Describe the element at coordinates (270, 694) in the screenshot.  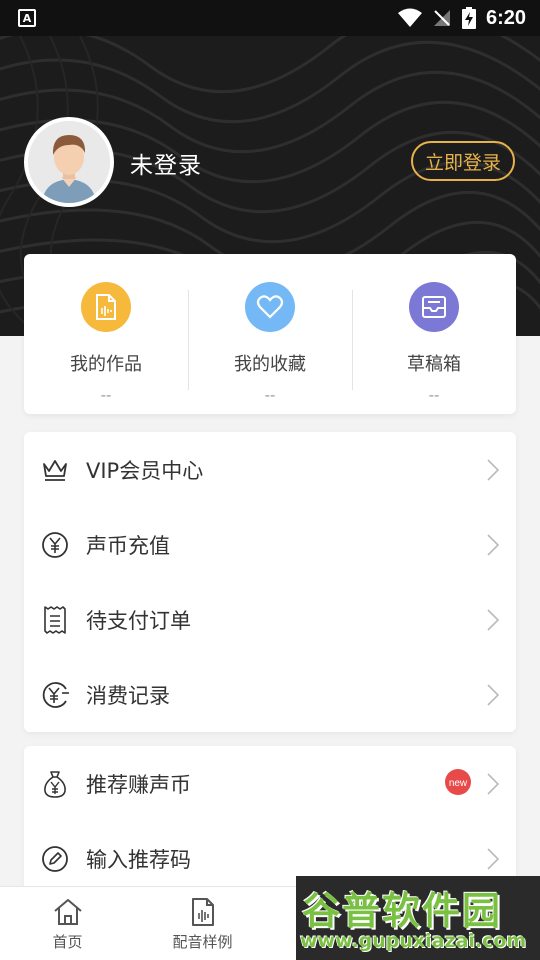
I see `menu-item-spending-history: 消费记录` at that location.